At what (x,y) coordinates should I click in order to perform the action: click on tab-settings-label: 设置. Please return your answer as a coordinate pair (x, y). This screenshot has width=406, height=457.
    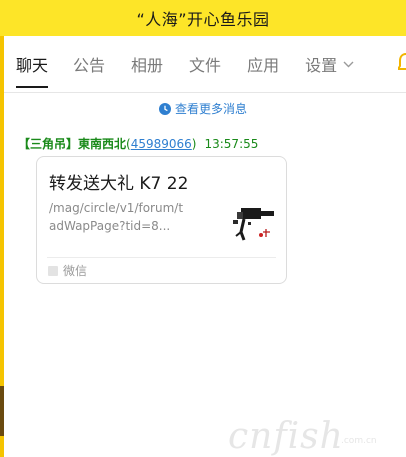
    Looking at the image, I should click on (321, 65).